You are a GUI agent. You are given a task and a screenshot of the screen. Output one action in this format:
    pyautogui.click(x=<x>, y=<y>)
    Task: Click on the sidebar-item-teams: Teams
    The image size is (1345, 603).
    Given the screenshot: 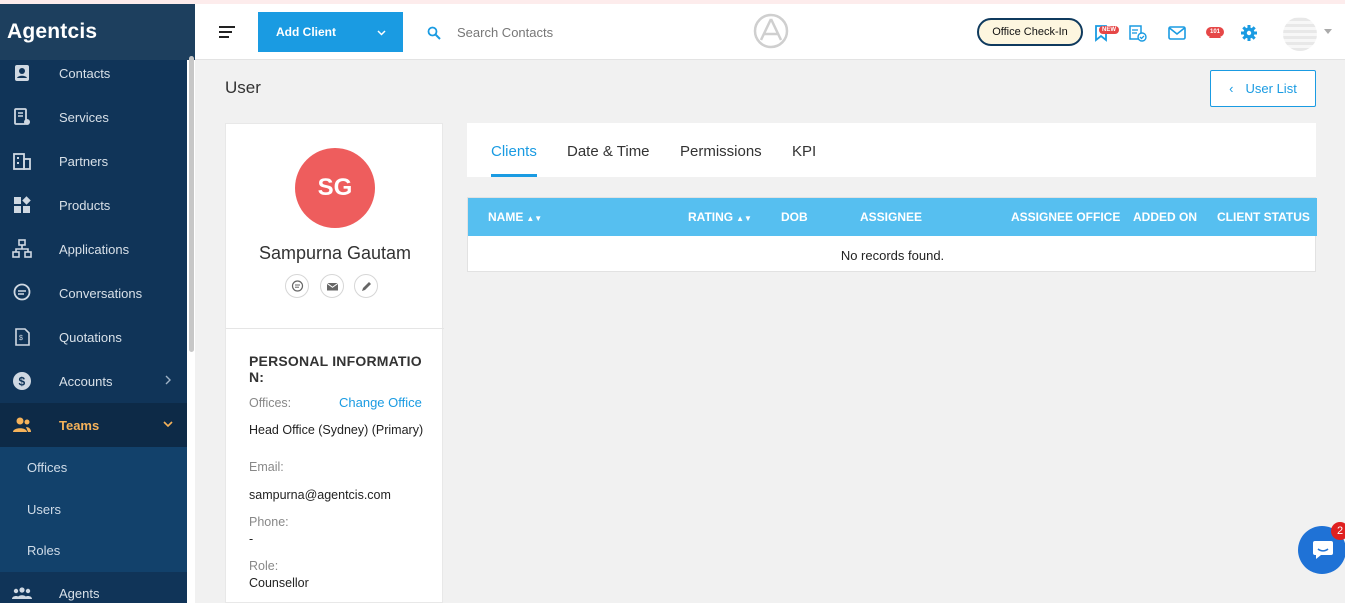 What is the action you would take?
    pyautogui.click(x=93, y=425)
    